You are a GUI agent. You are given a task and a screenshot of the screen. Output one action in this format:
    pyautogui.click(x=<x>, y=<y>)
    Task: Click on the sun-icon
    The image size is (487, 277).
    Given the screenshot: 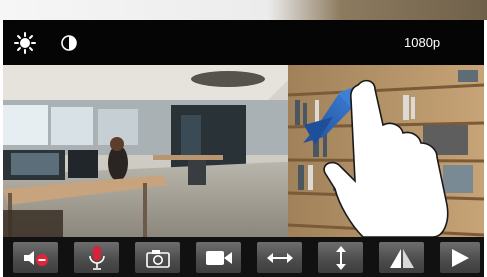 What is the action you would take?
    pyautogui.click(x=25, y=43)
    